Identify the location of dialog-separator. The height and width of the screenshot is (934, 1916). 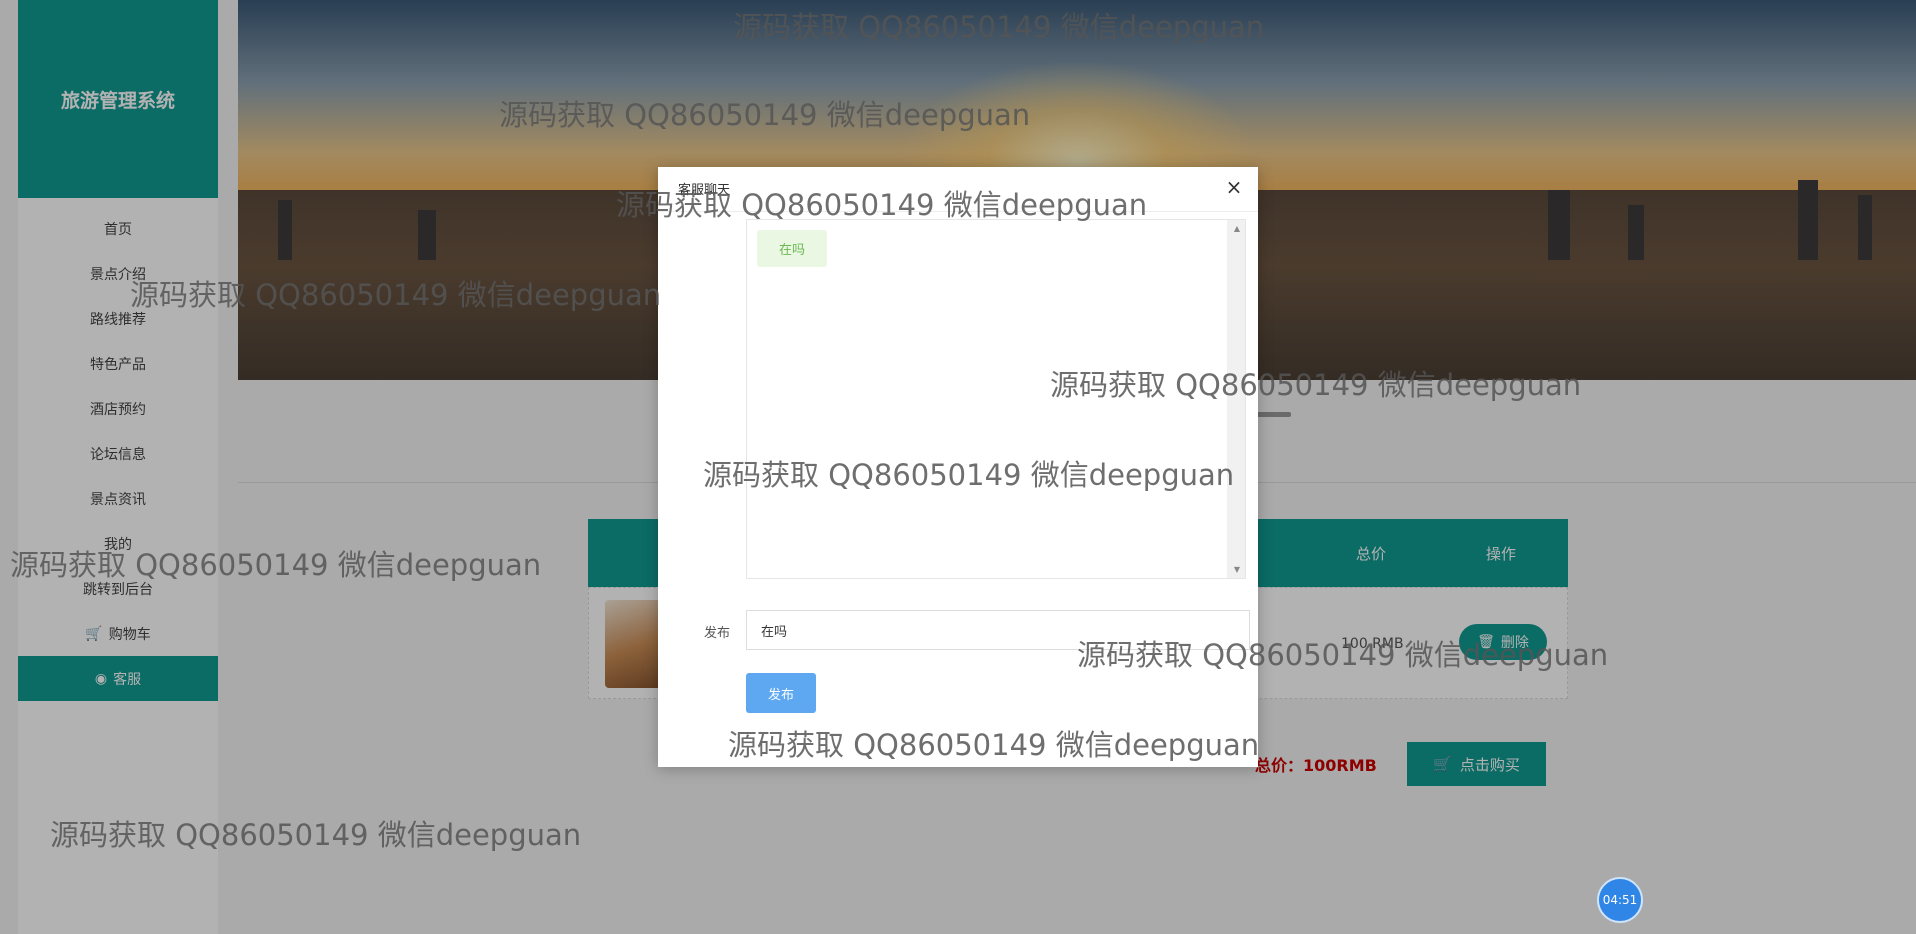
(958, 211).